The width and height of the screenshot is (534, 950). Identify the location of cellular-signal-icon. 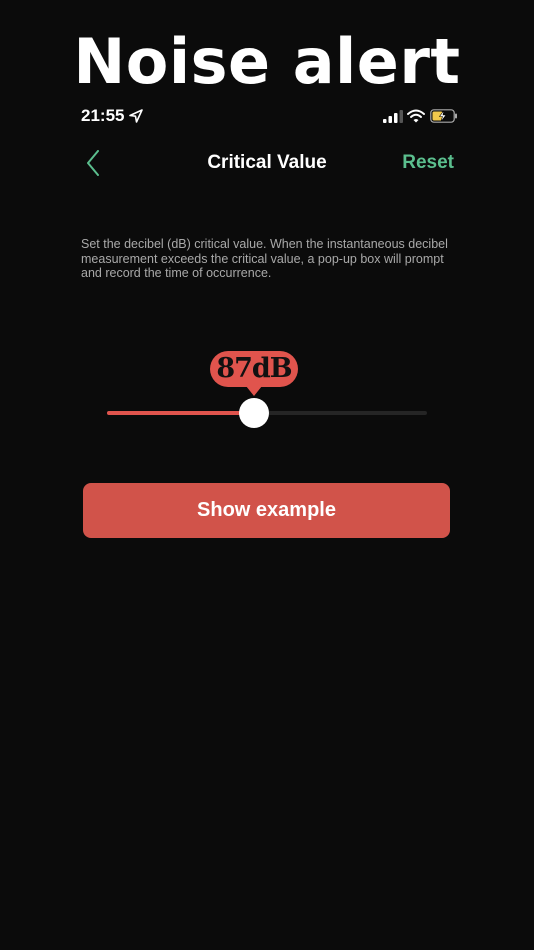
(393, 116).